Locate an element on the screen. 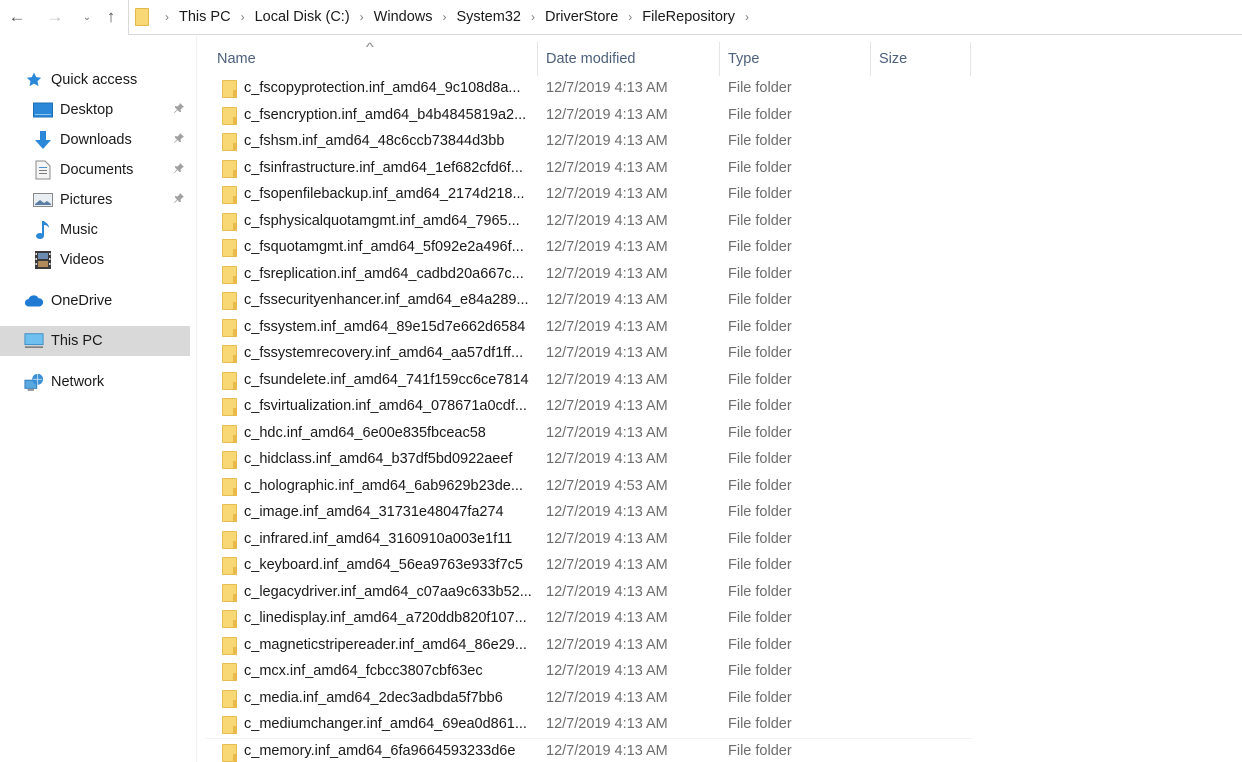 This screenshot has width=1242, height=762. breadcrumb-windows: Windows is located at coordinates (403, 17).